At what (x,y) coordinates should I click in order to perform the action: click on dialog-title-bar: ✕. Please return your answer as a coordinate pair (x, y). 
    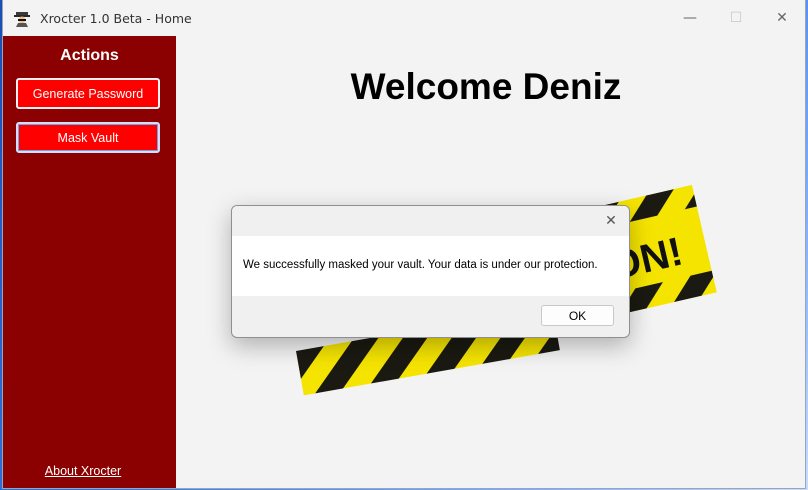
    Looking at the image, I should click on (430, 221).